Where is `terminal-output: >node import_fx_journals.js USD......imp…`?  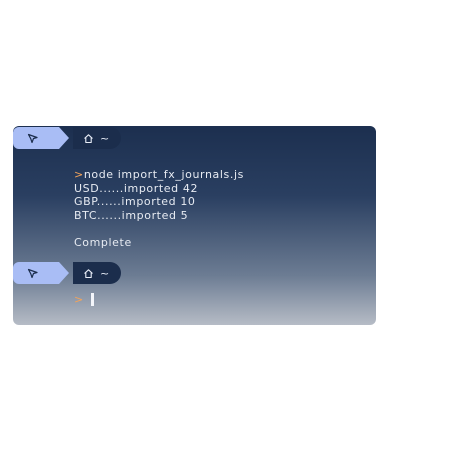 terminal-output: >node import_fx_journals.js USD......imp… is located at coordinates (159, 208).